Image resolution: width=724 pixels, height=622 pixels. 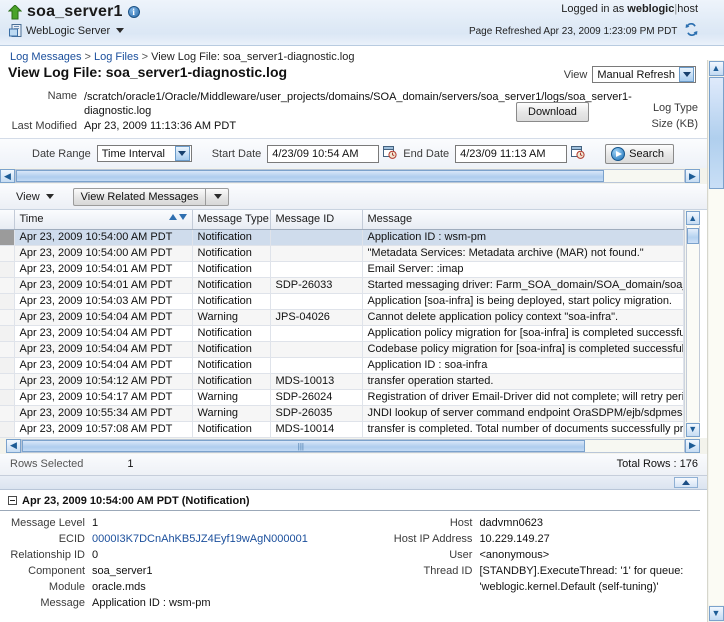 I want to click on collapse-detail-button, so click(x=686, y=482).